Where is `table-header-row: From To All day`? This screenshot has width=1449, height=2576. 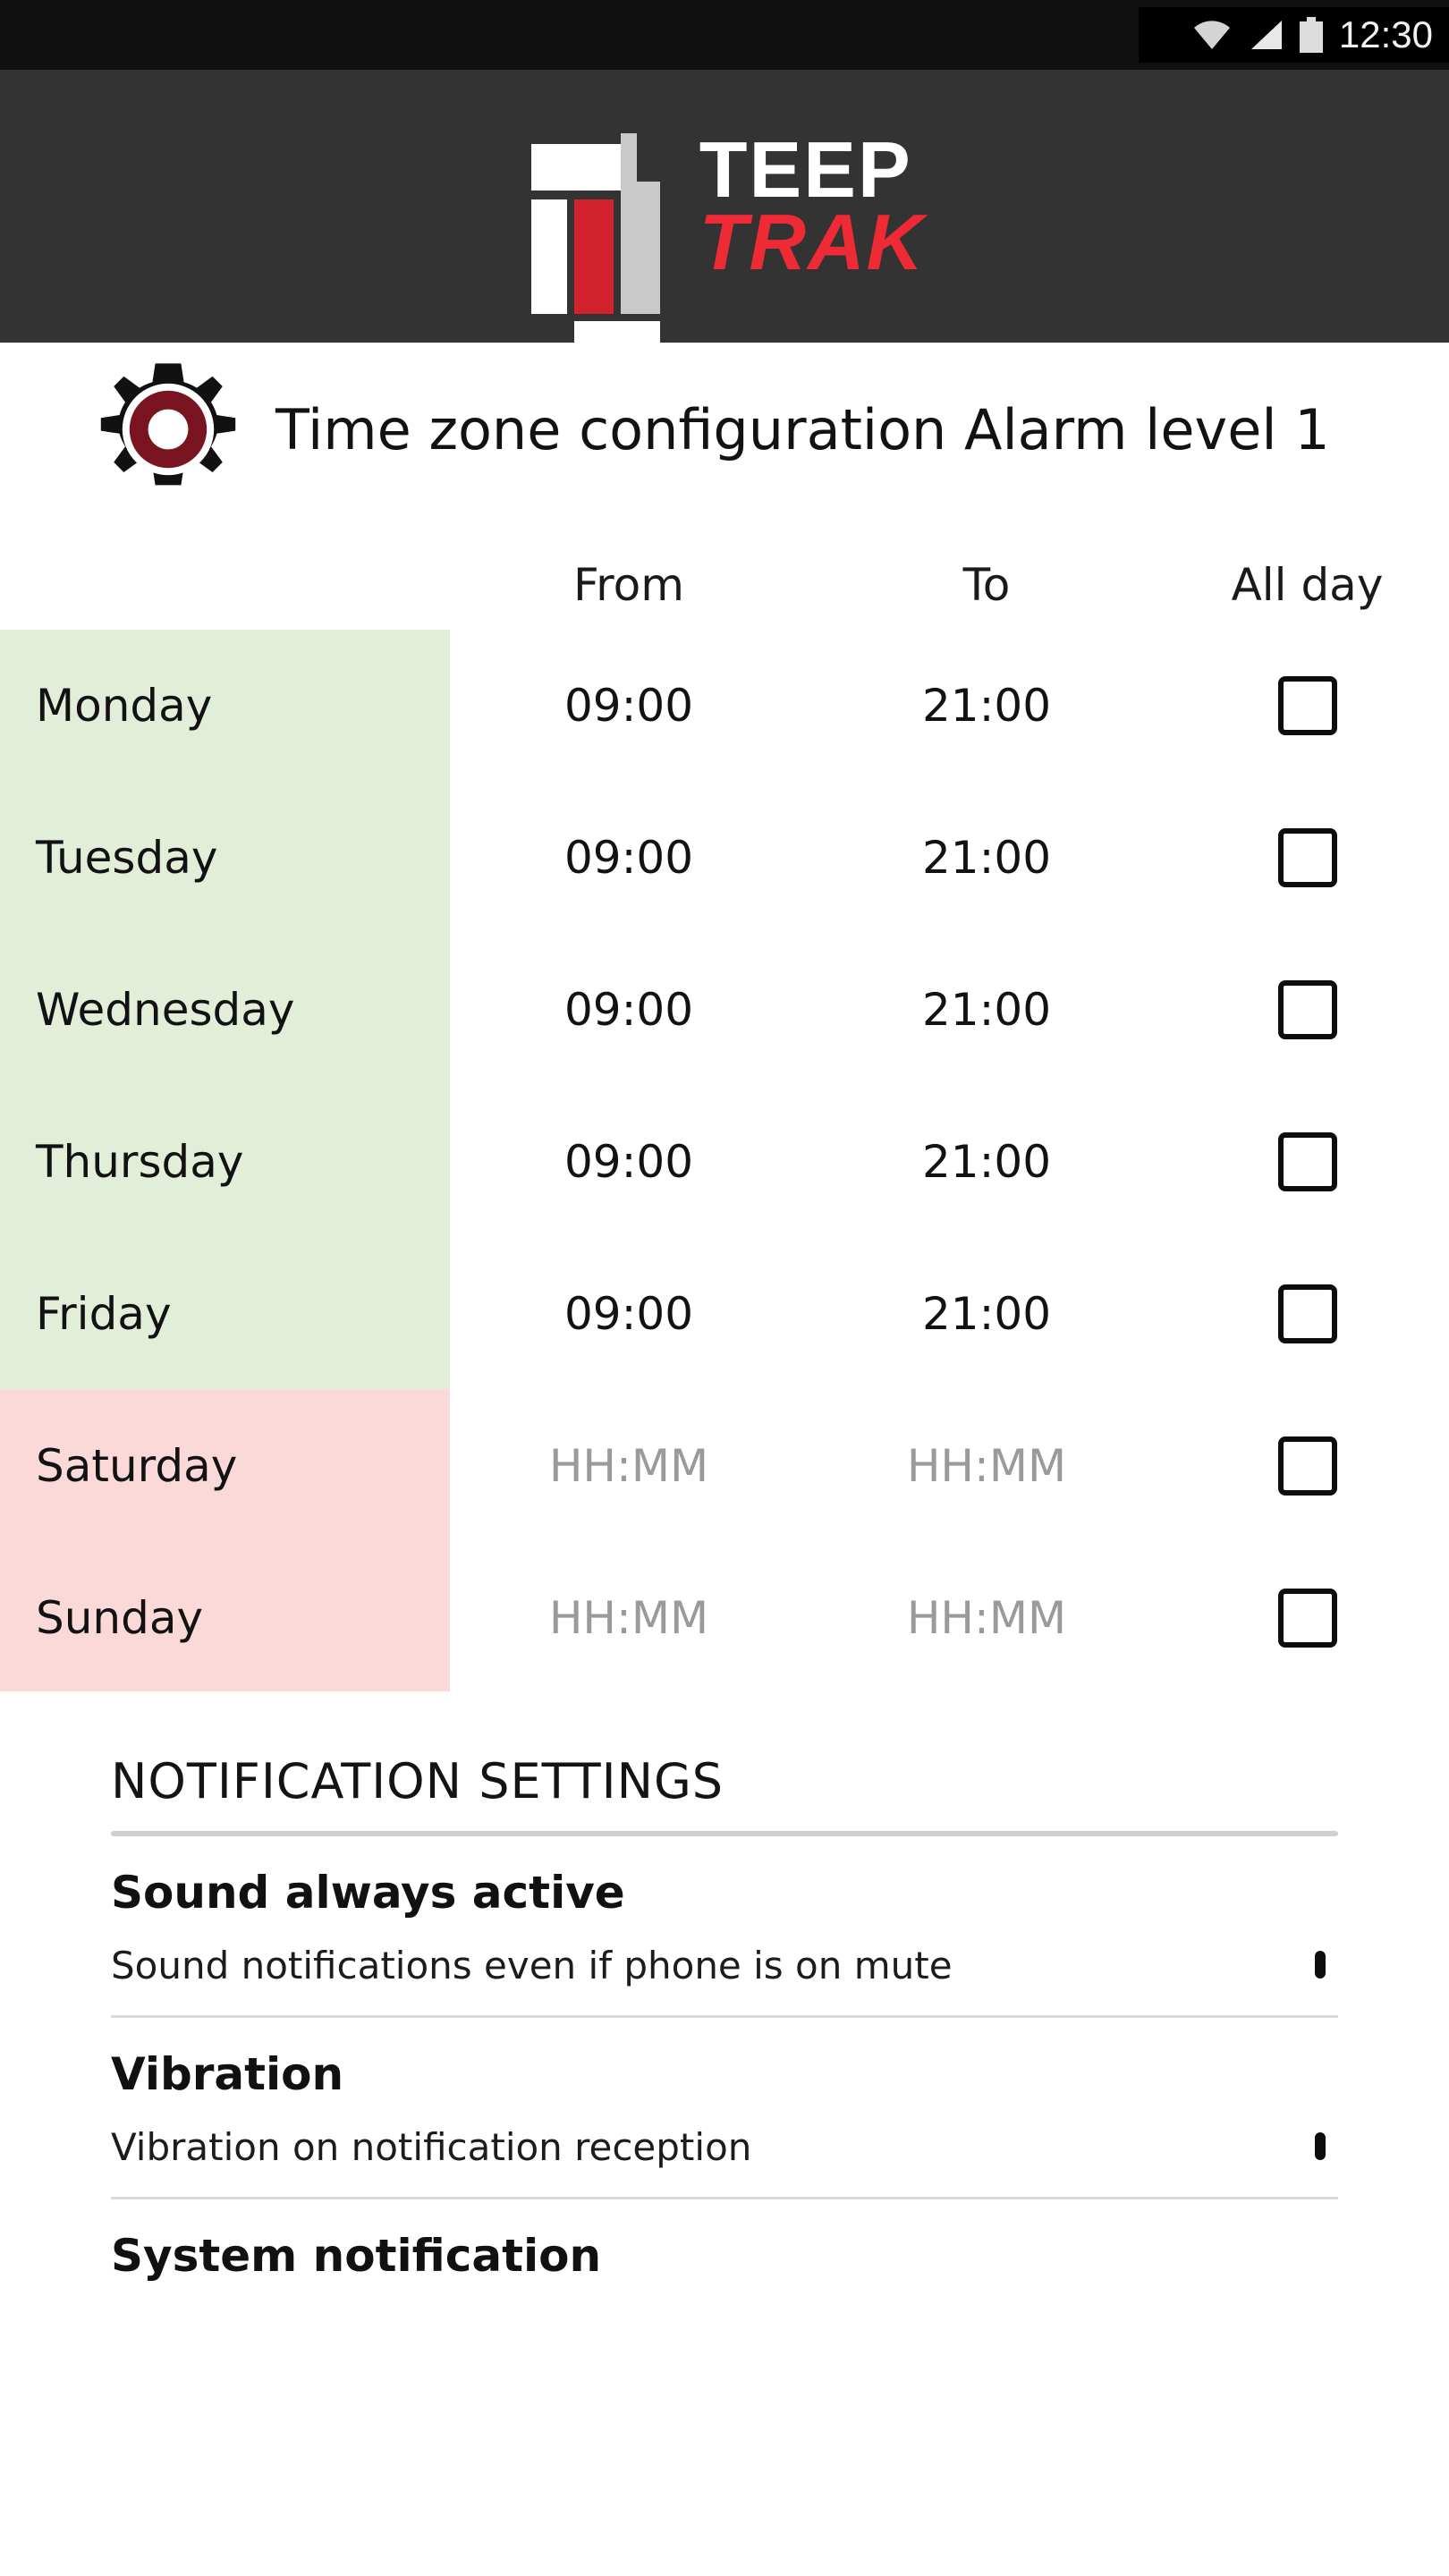 table-header-row: From To All day is located at coordinates (724, 585).